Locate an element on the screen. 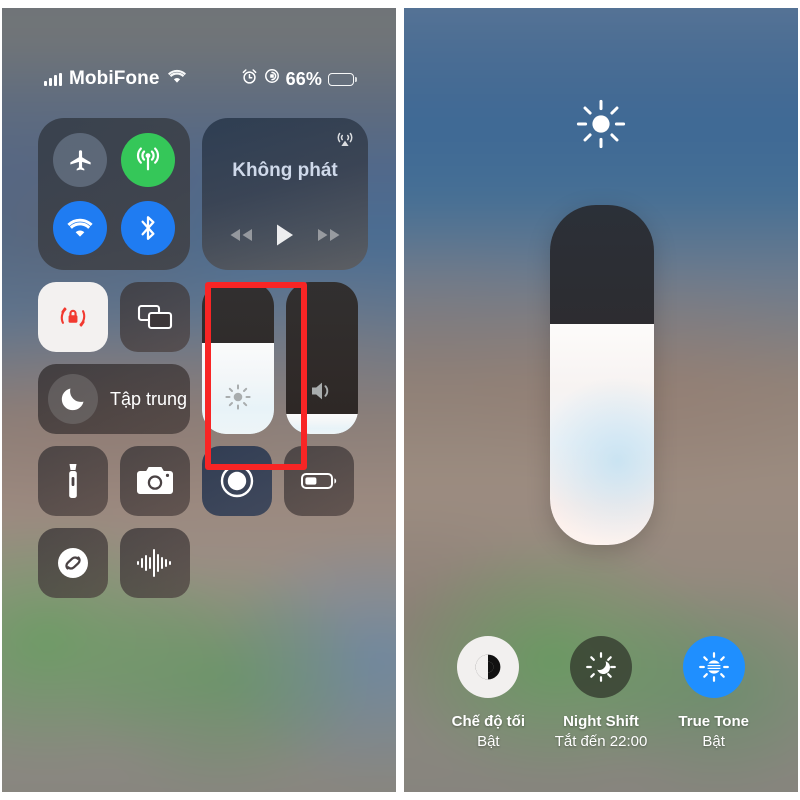 The image size is (800, 800). cellular-data-button is located at coordinates (148, 160).